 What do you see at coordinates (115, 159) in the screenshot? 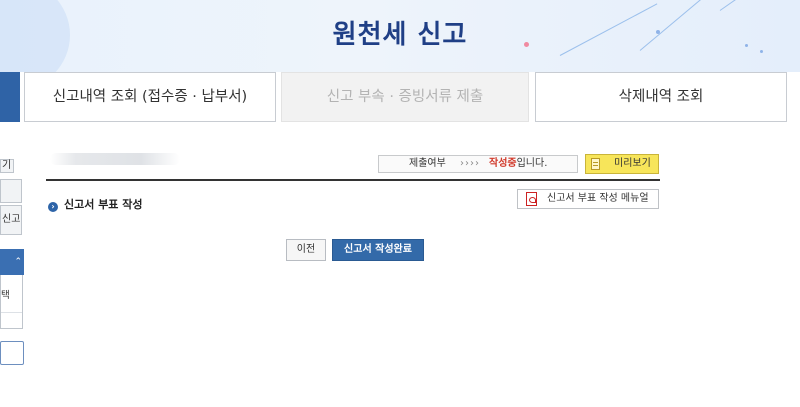
I see `blurred-taxpayer-info` at bounding box center [115, 159].